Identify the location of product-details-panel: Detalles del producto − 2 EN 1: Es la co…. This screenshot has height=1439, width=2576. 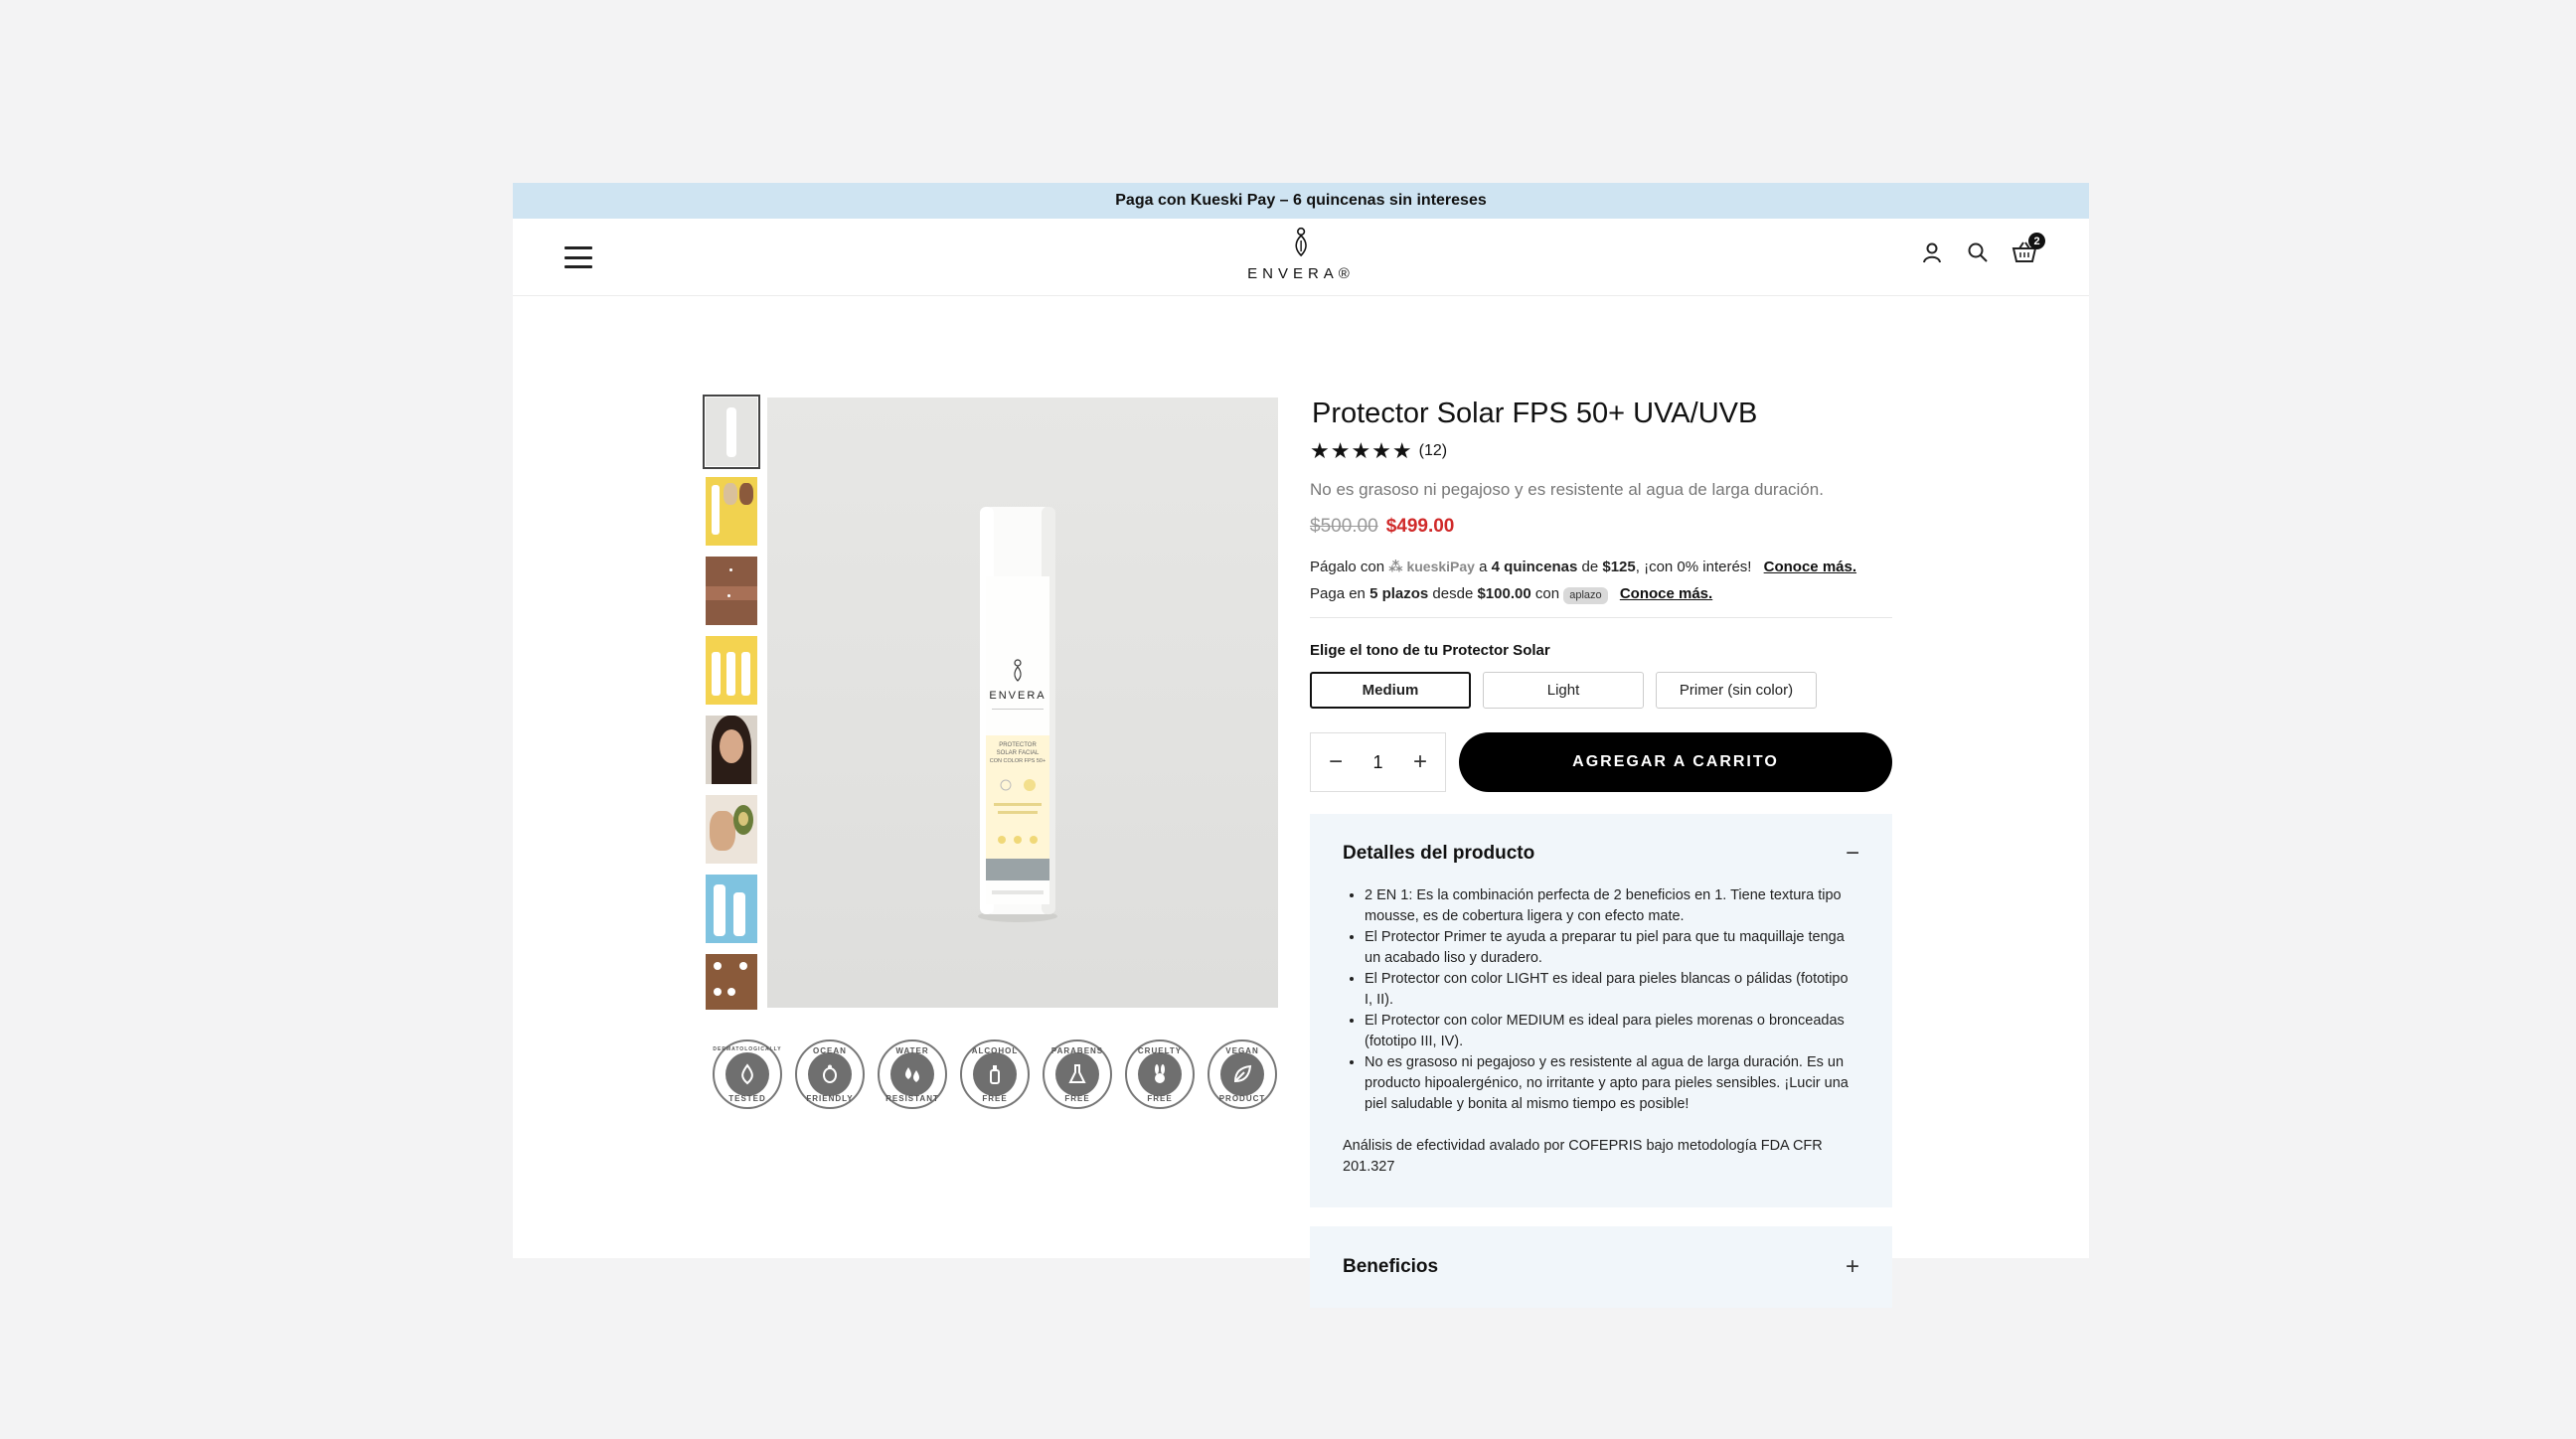
(1601, 1010).